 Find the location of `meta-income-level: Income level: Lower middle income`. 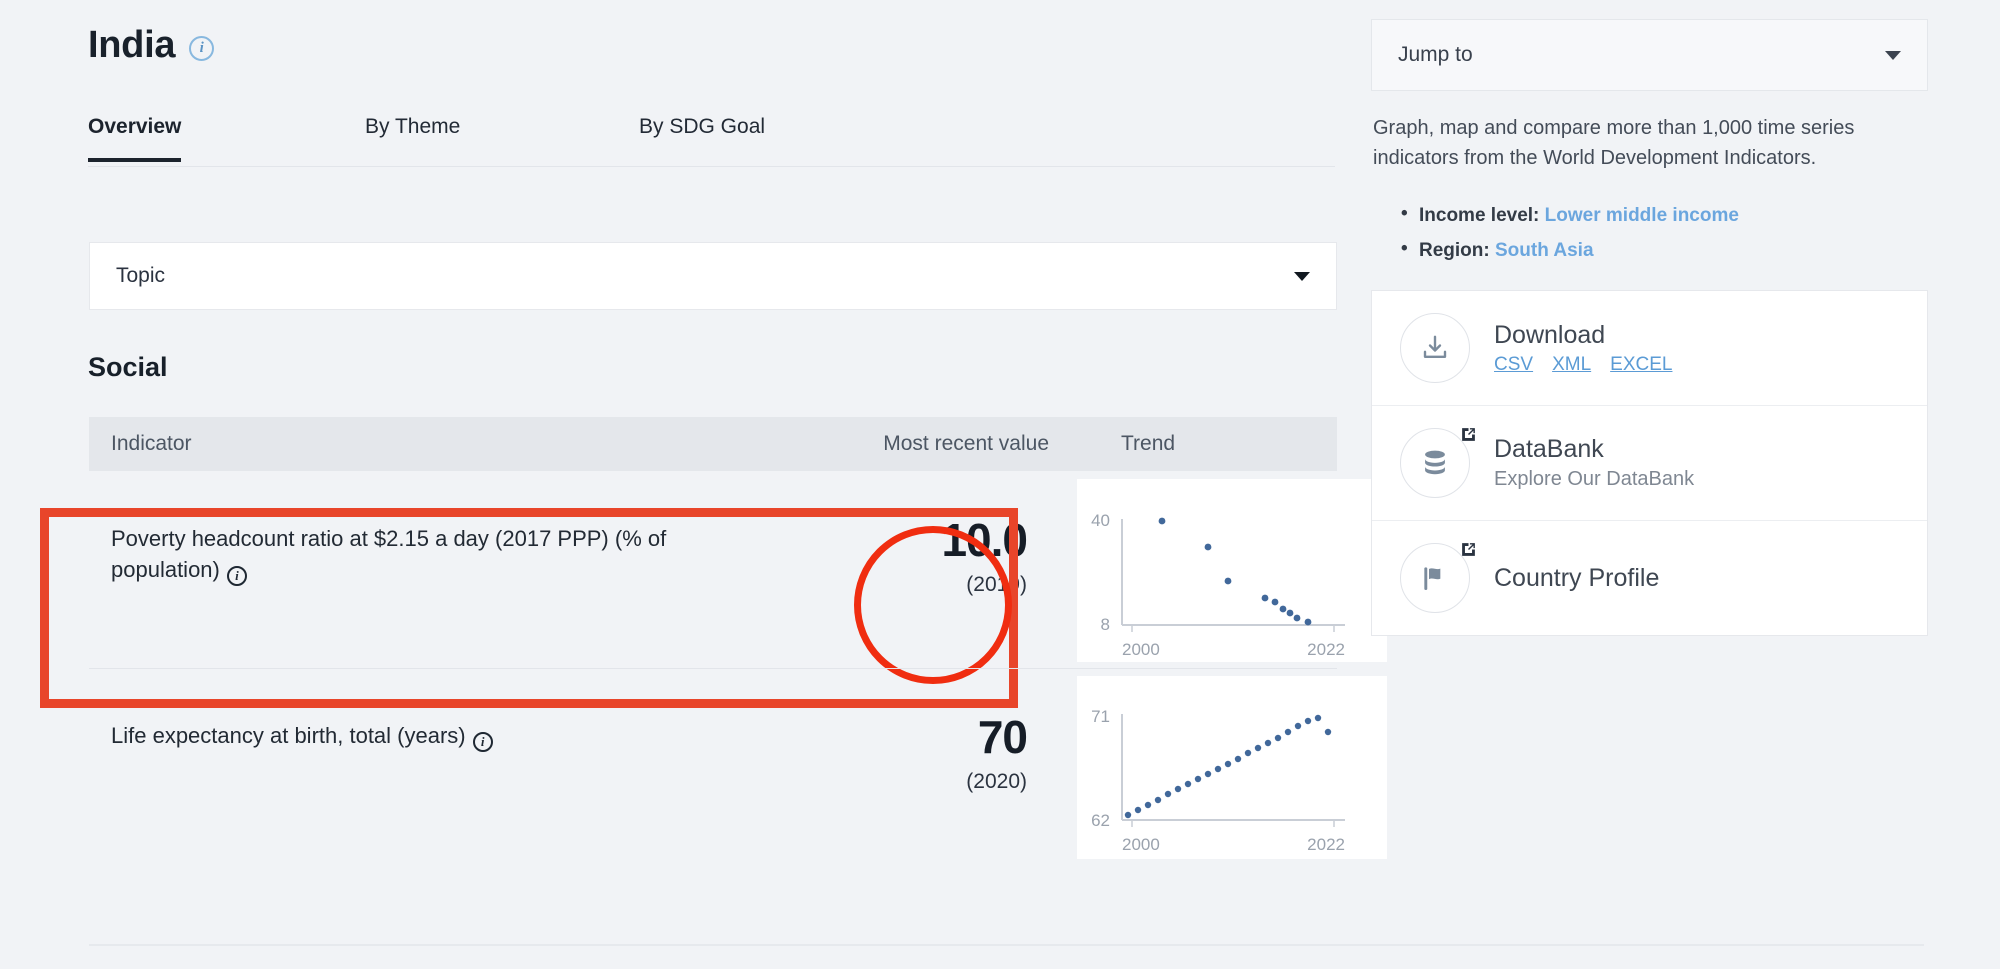

meta-income-level: Income level: Lower middle income is located at coordinates (1671, 215).